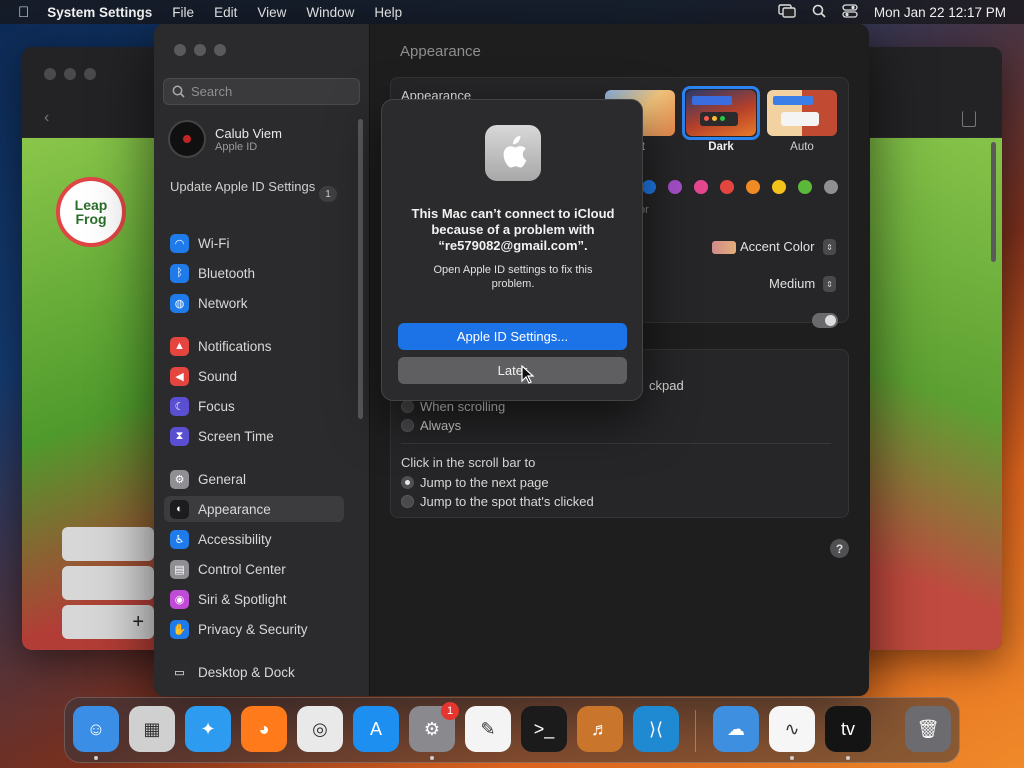 The image size is (1024, 768). Describe the element at coordinates (242, 599) in the screenshot. I see `sidebar-item-label: Siri & Spotlight` at that location.